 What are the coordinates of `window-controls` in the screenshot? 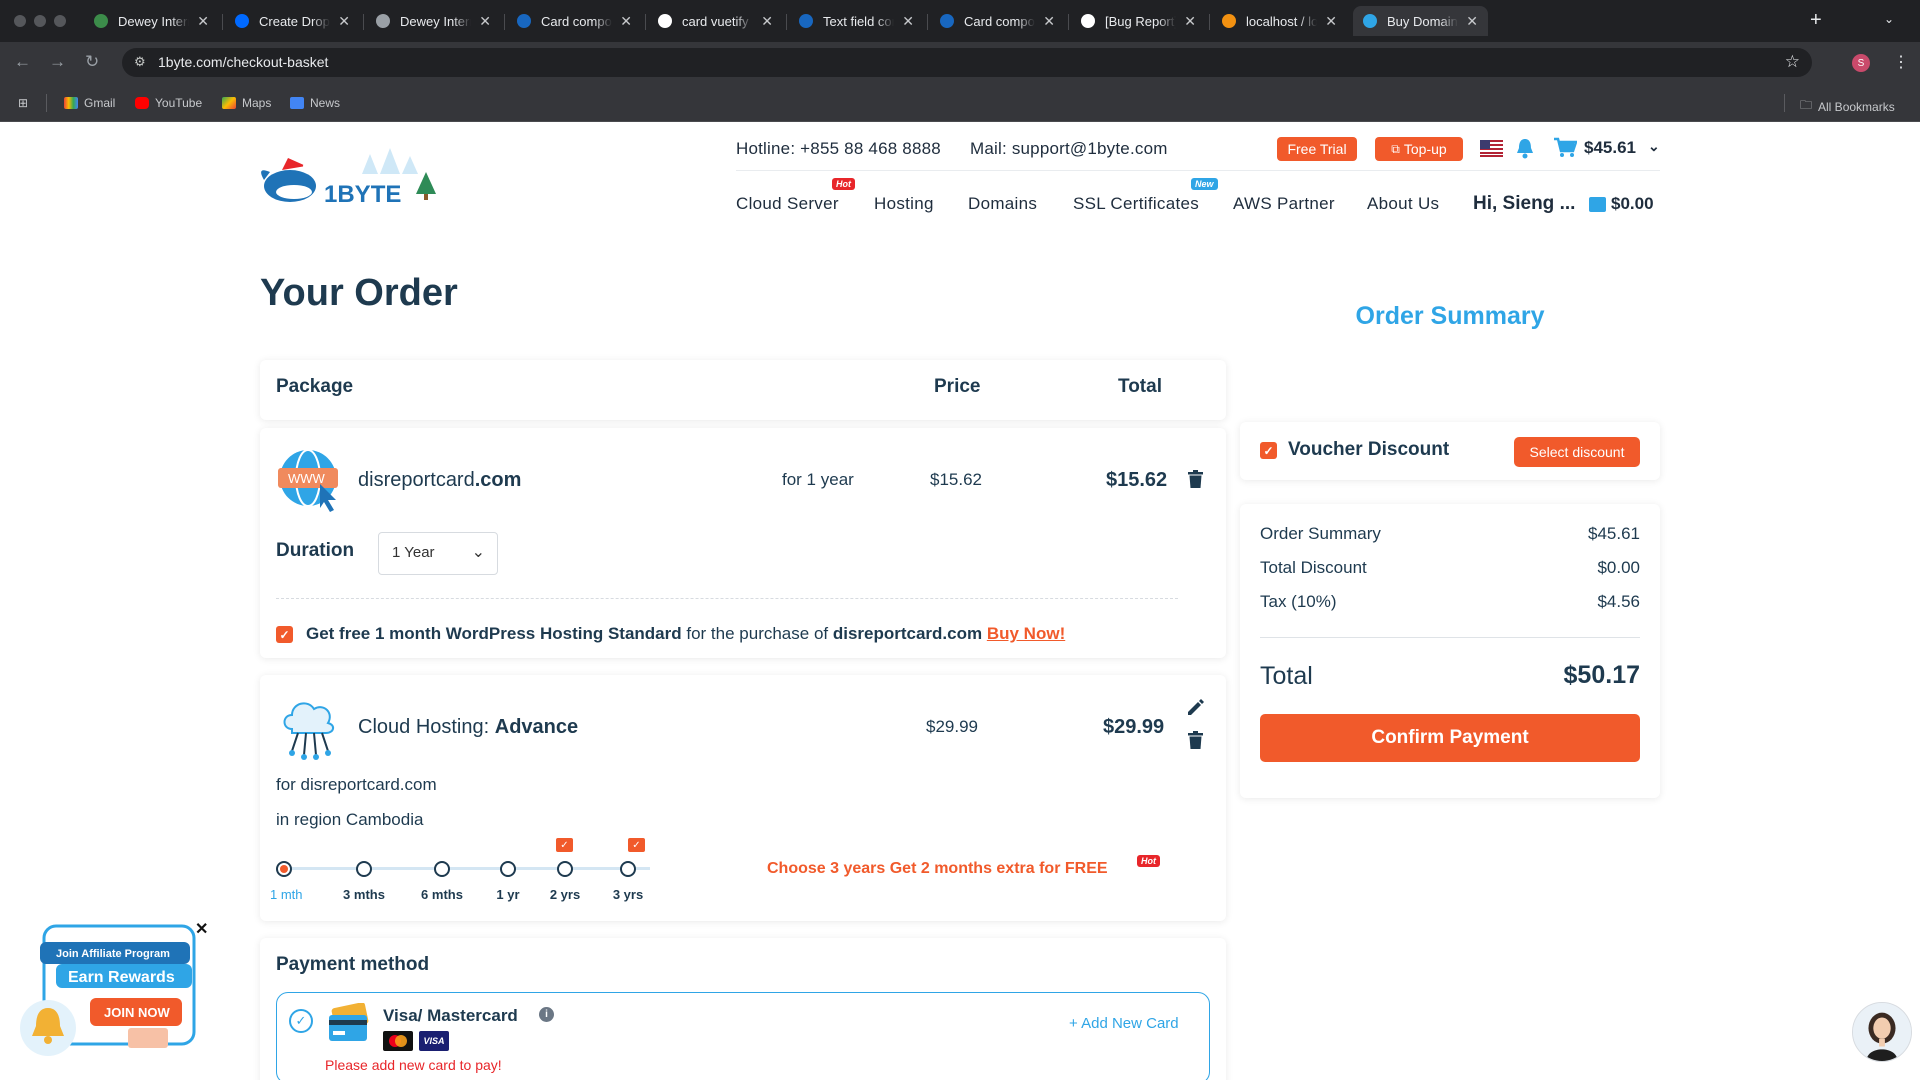 It's located at (40, 21).